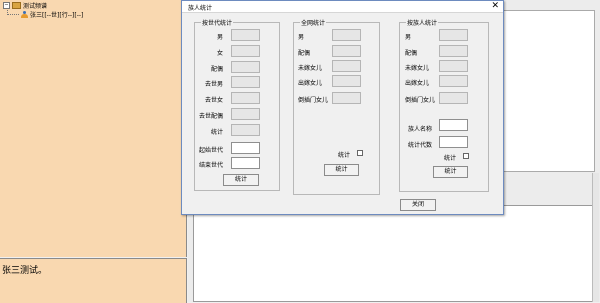 Image resolution: width=600 pixels, height=303 pixels. I want to click on female-count-field, so click(245, 51).